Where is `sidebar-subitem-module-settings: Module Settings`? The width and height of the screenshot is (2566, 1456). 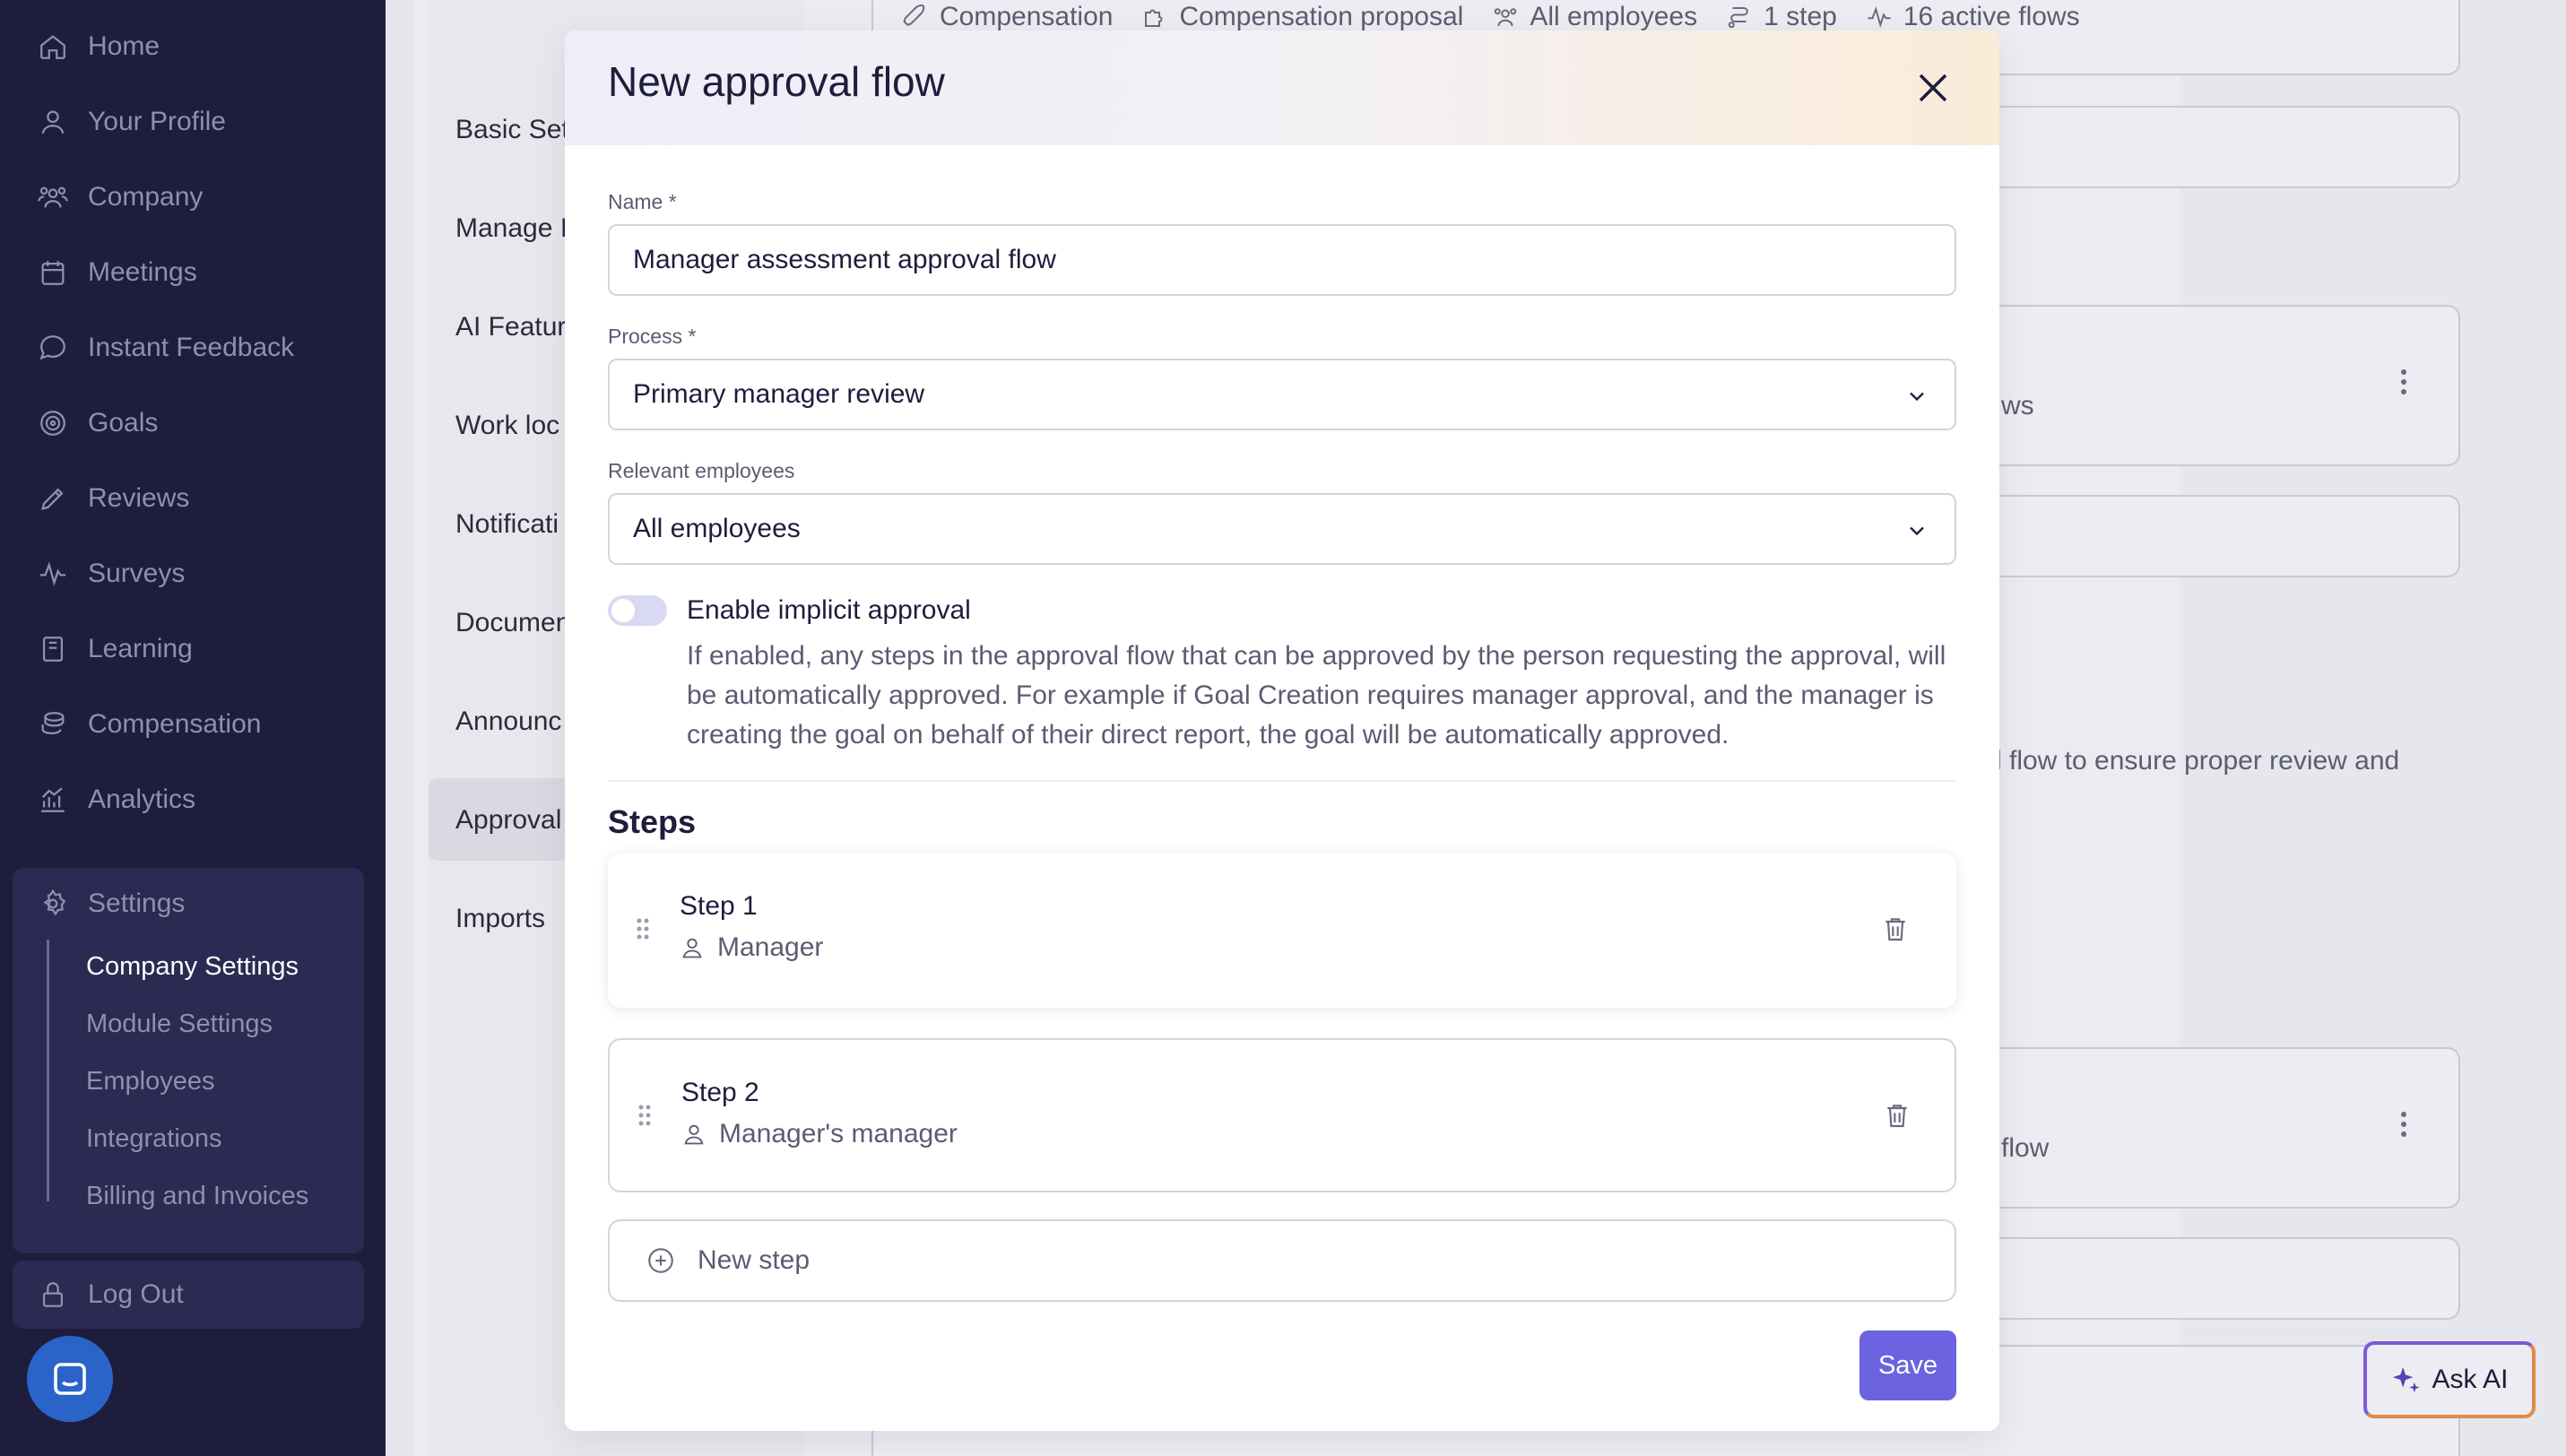 sidebar-subitem-module-settings: Module Settings is located at coordinates (179, 1024).